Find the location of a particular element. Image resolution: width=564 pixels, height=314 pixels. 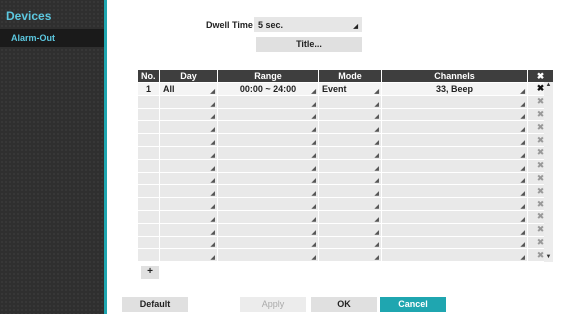

ok-button: OK is located at coordinates (344, 304).